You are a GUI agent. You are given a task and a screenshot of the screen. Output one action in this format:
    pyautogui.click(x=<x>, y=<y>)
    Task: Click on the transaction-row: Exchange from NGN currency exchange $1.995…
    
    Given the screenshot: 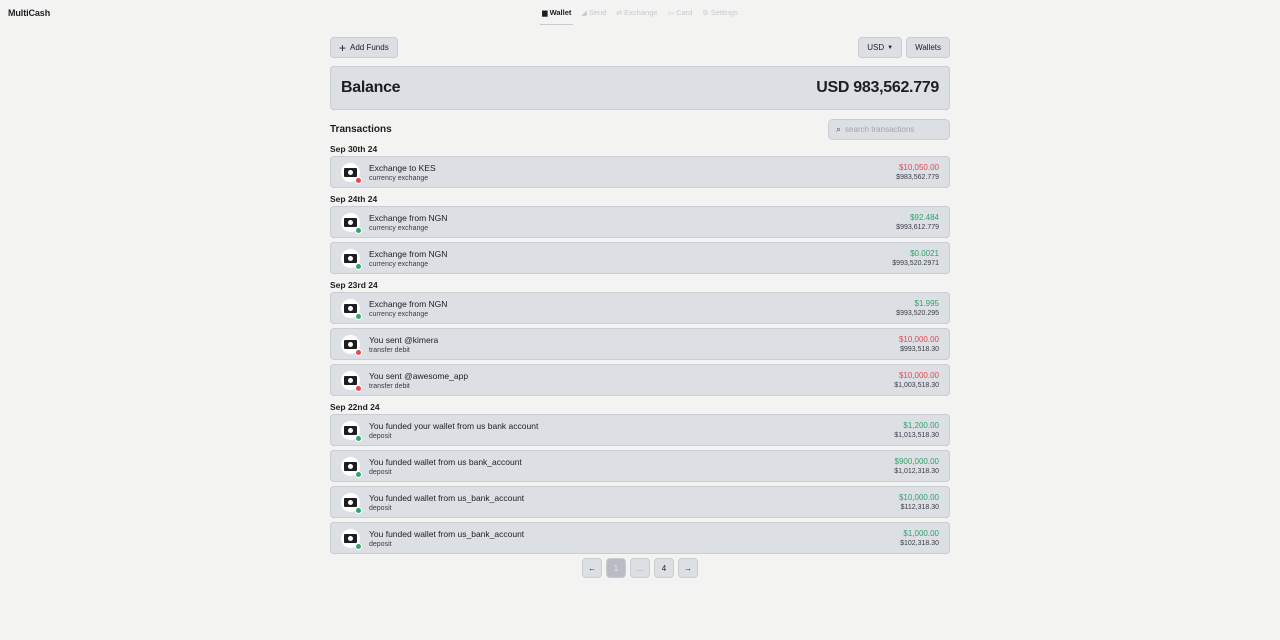 What is the action you would take?
    pyautogui.click(x=640, y=308)
    